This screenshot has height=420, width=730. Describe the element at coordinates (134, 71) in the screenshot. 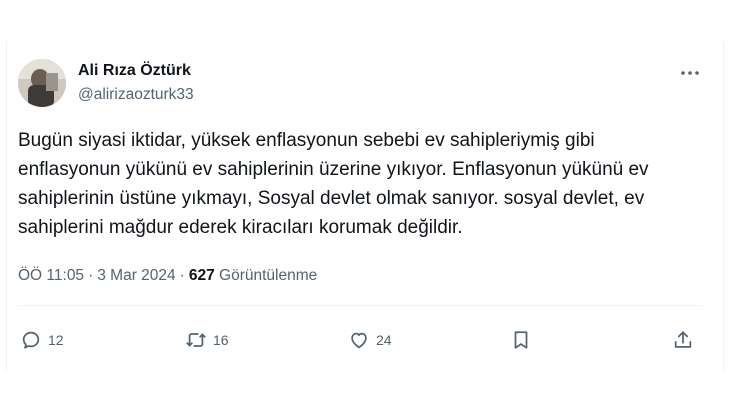

I see `user-name: Ali Rıza Öztürk` at that location.